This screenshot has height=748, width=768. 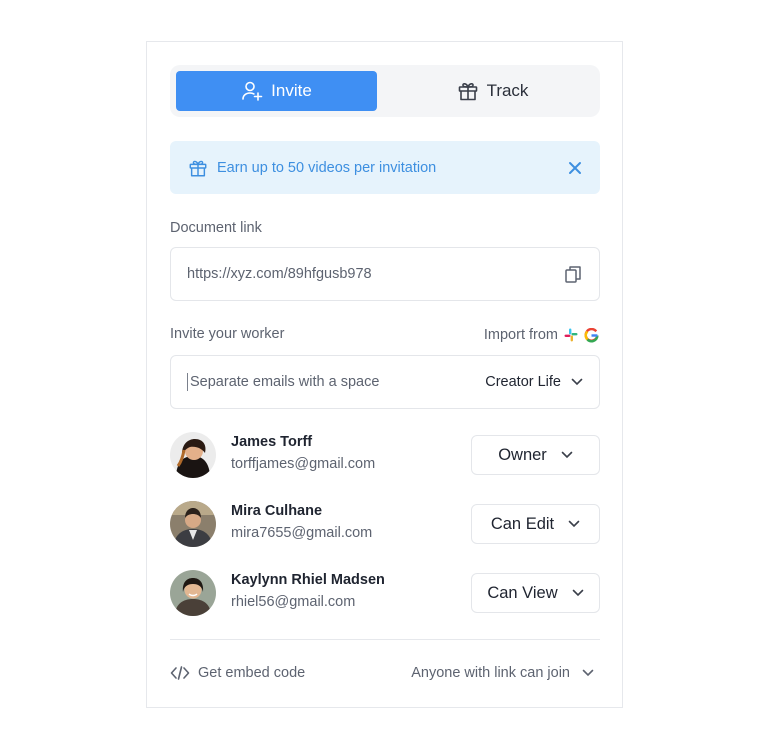 I want to click on slack-icon, so click(x=571, y=335).